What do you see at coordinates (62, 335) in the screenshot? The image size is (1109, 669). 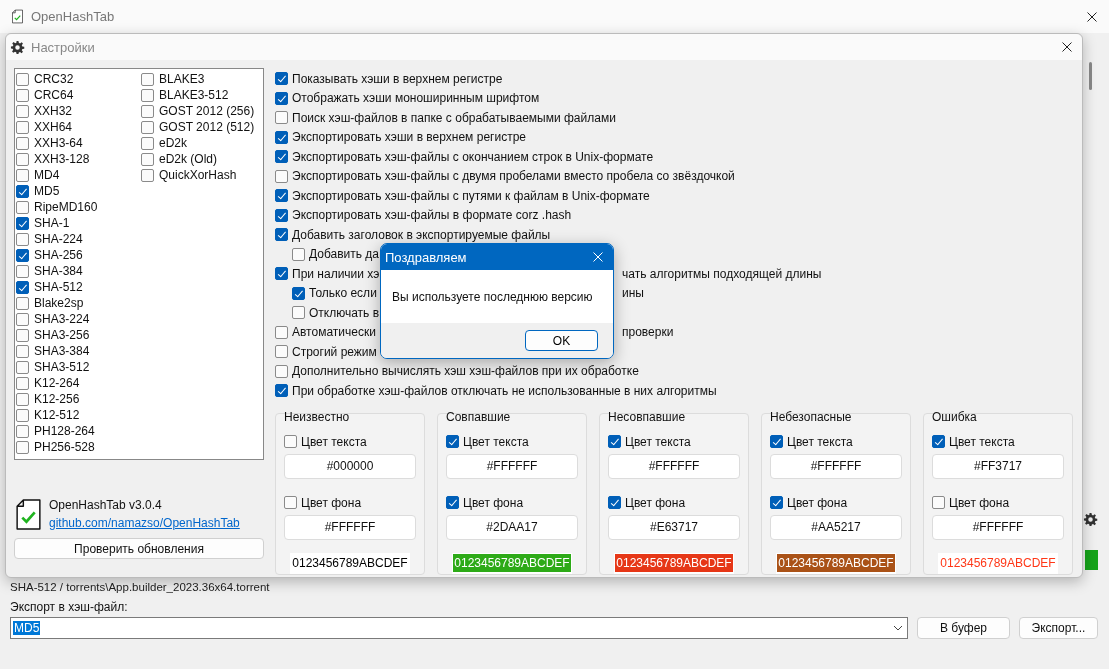 I see `checkbox-label: SHA3-256` at bounding box center [62, 335].